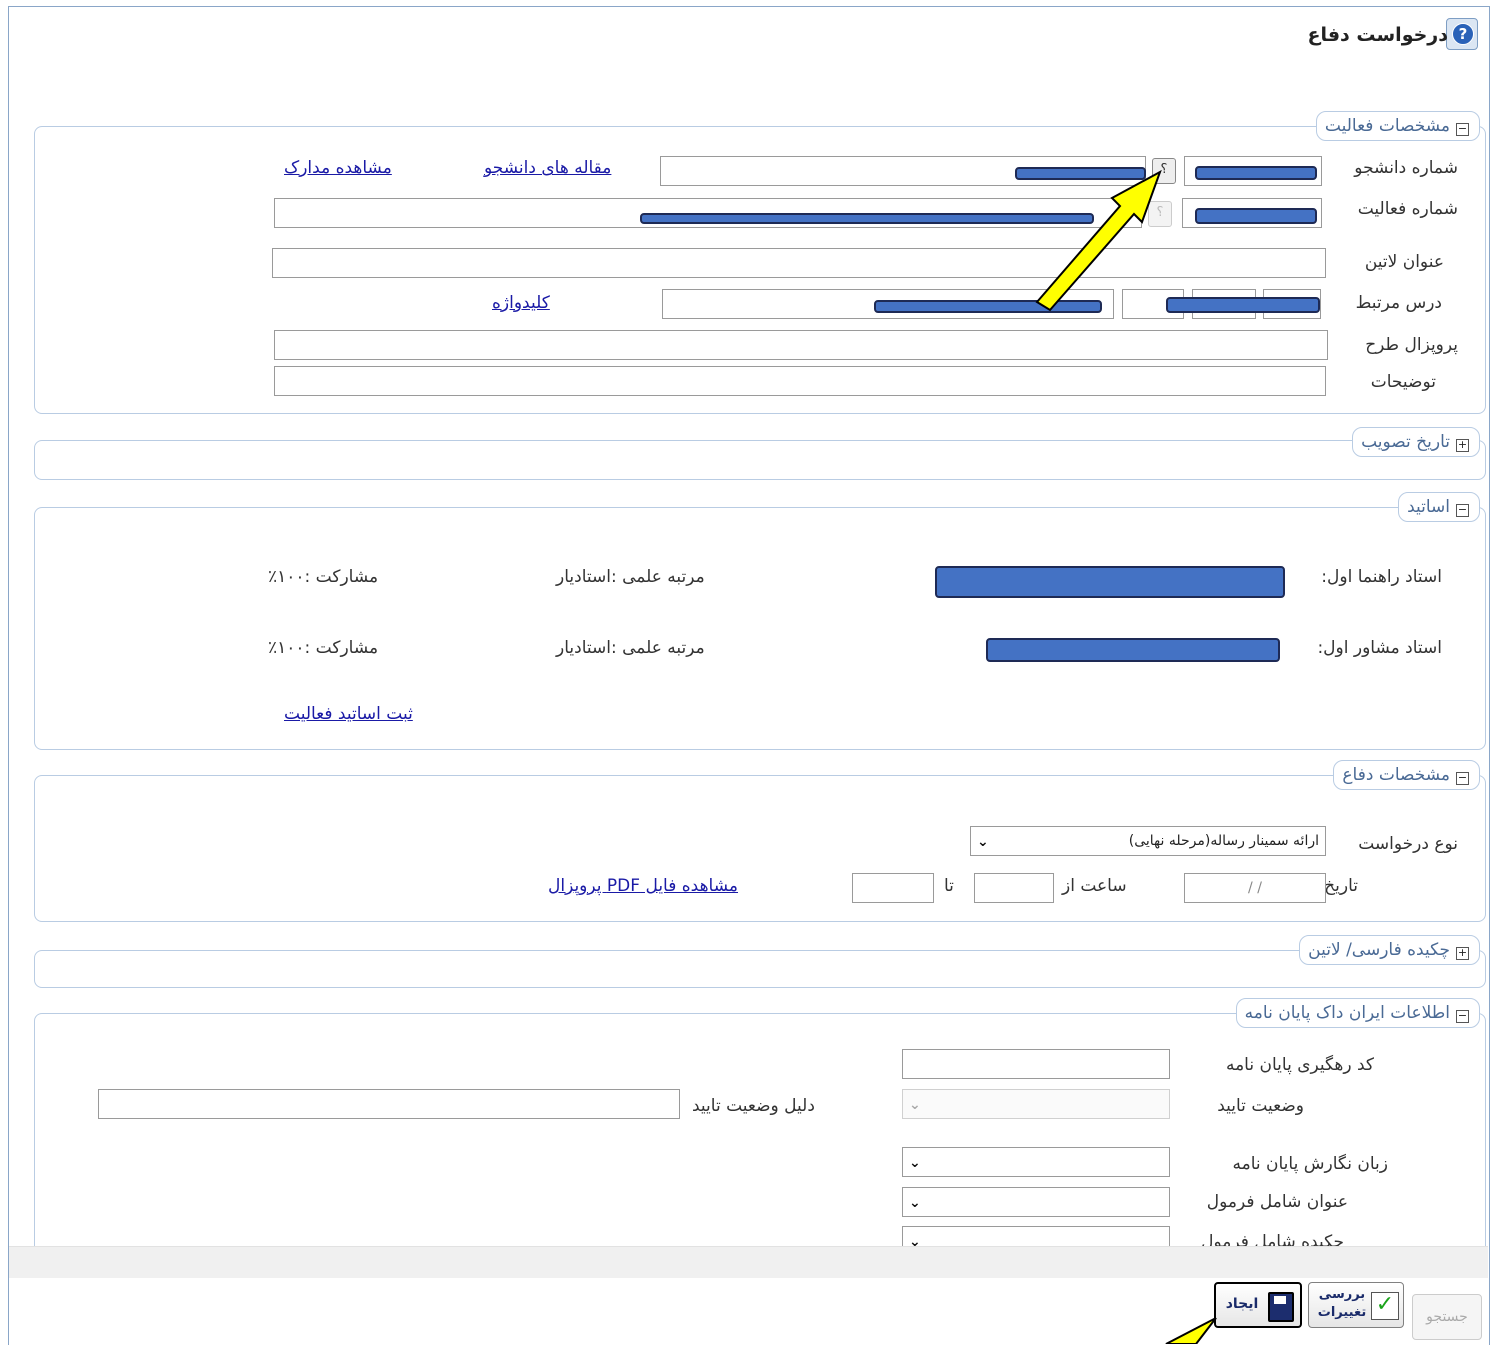  What do you see at coordinates (1098, 240) in the screenshot?
I see `annotation-arrow-upper` at bounding box center [1098, 240].